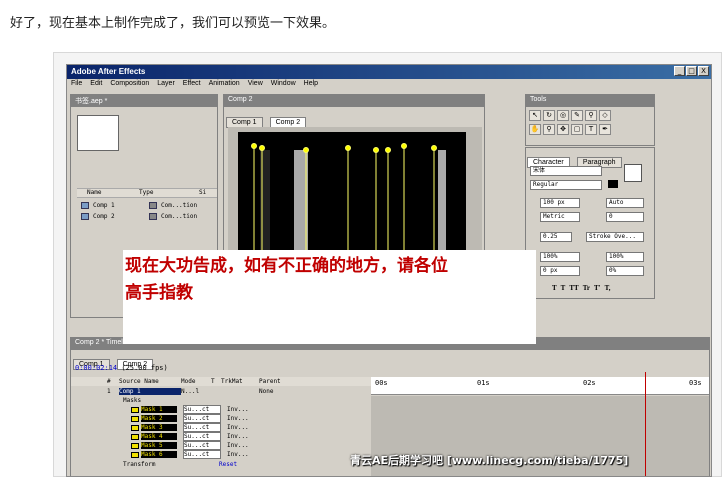 This screenshot has height=477, width=722. Describe the element at coordinates (228, 464) in the screenshot. I see `transform-reset-link: Reset` at that location.